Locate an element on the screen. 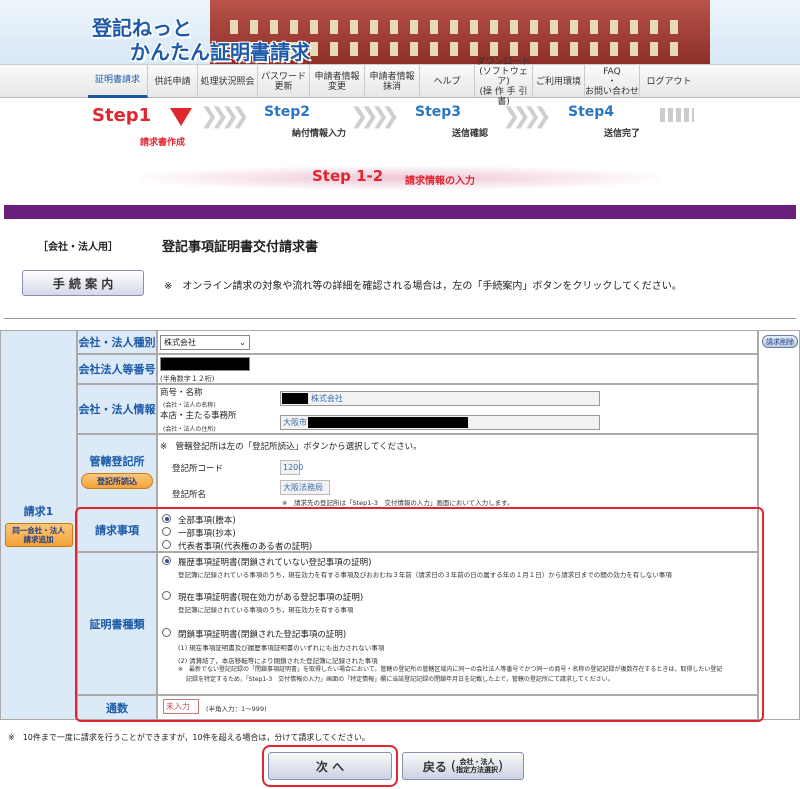 The width and height of the screenshot is (800, 789). substep-number: Step 1-2 is located at coordinates (348, 176).